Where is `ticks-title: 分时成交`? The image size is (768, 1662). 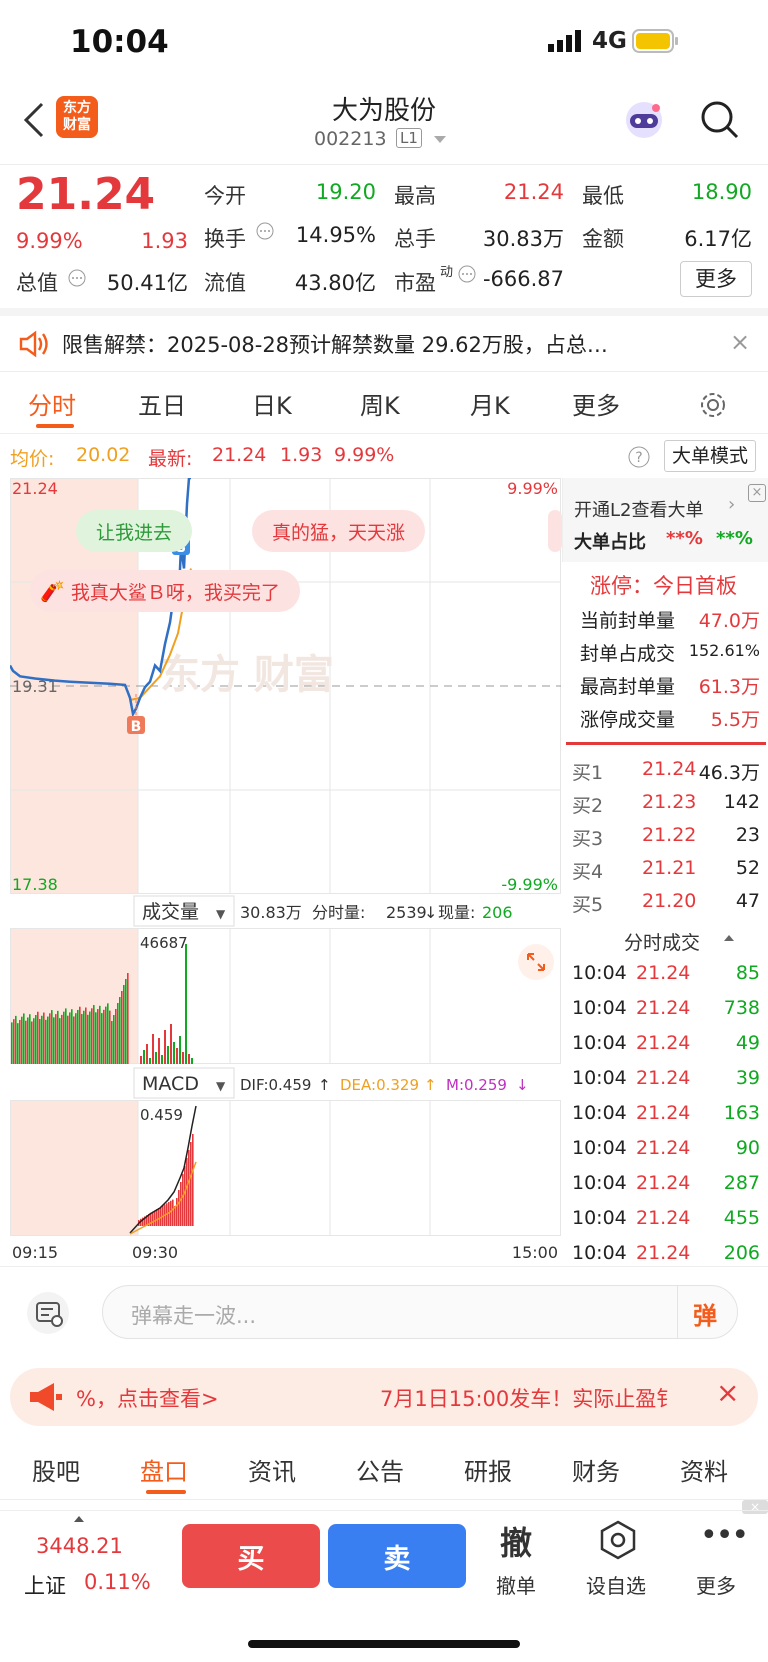 ticks-title: 分时成交 is located at coordinates (662, 941).